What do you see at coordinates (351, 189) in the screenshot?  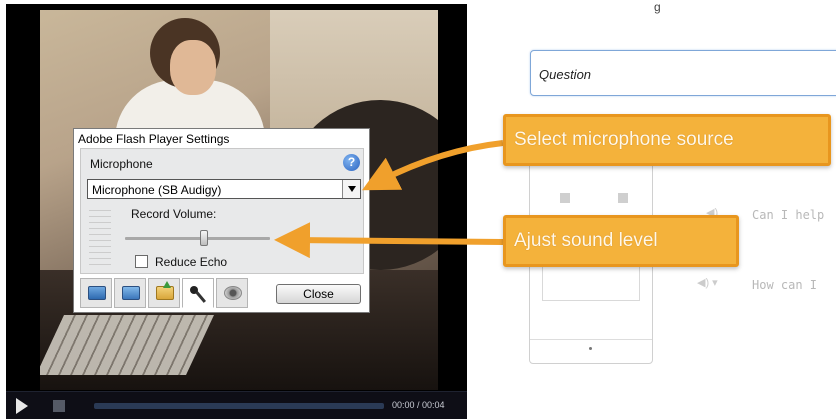 I see `chevron-down-icon` at bounding box center [351, 189].